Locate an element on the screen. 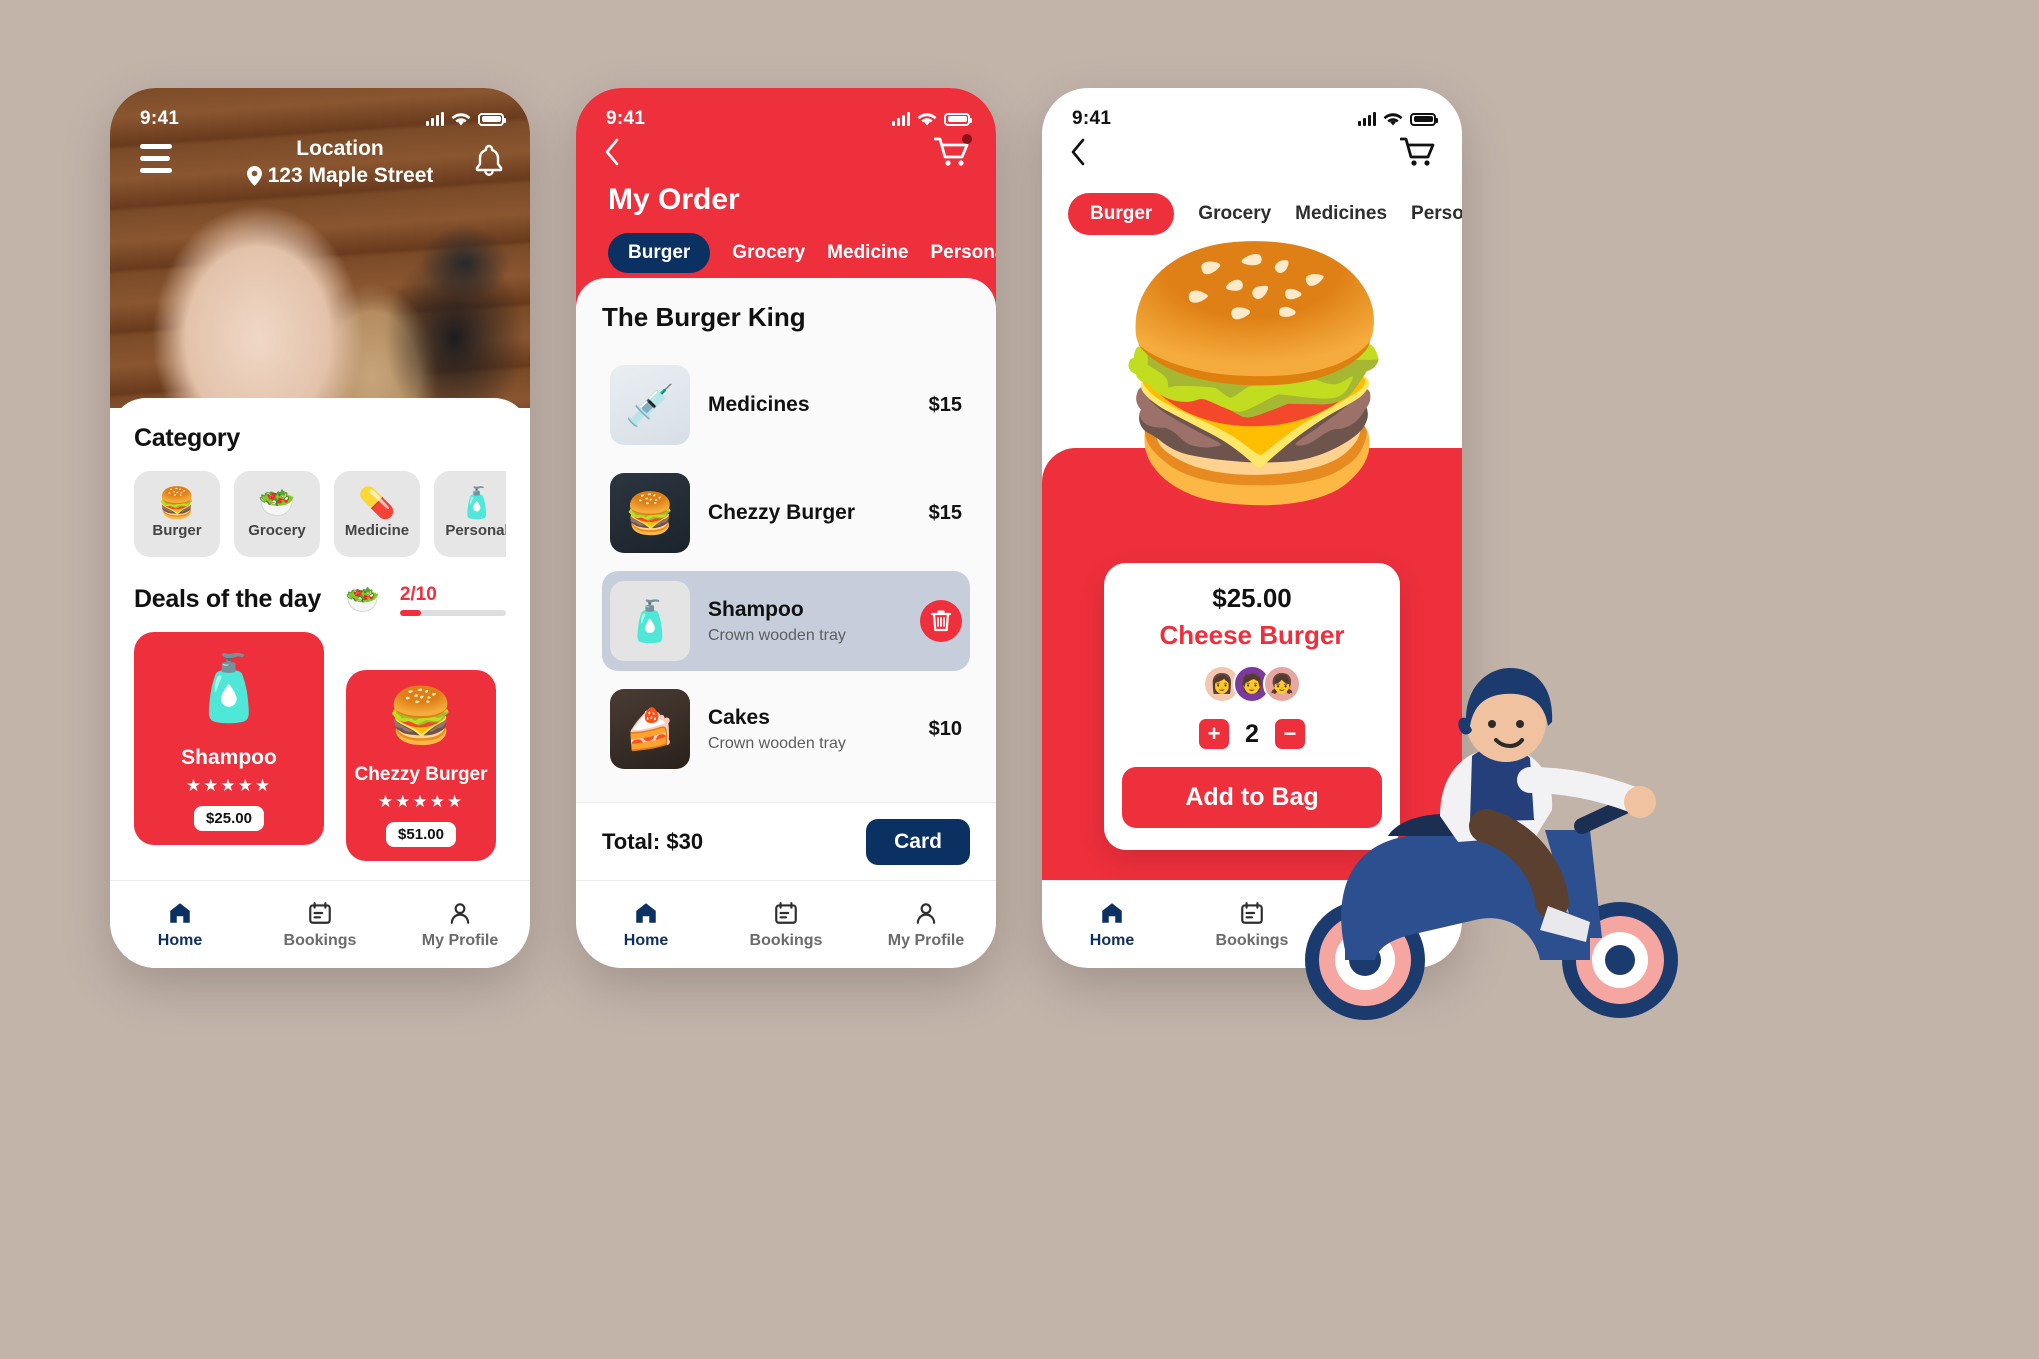  order-total-label: Total: $30 is located at coordinates (653, 841).